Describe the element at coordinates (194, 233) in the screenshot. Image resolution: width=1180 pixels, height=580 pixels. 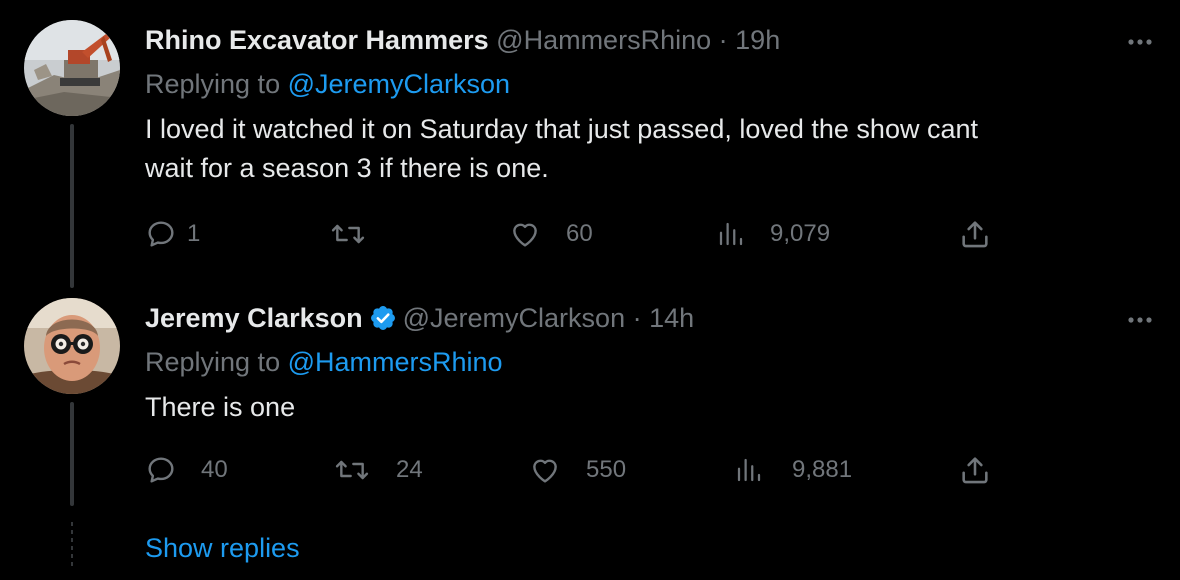
I see `reply-count: 1` at that location.